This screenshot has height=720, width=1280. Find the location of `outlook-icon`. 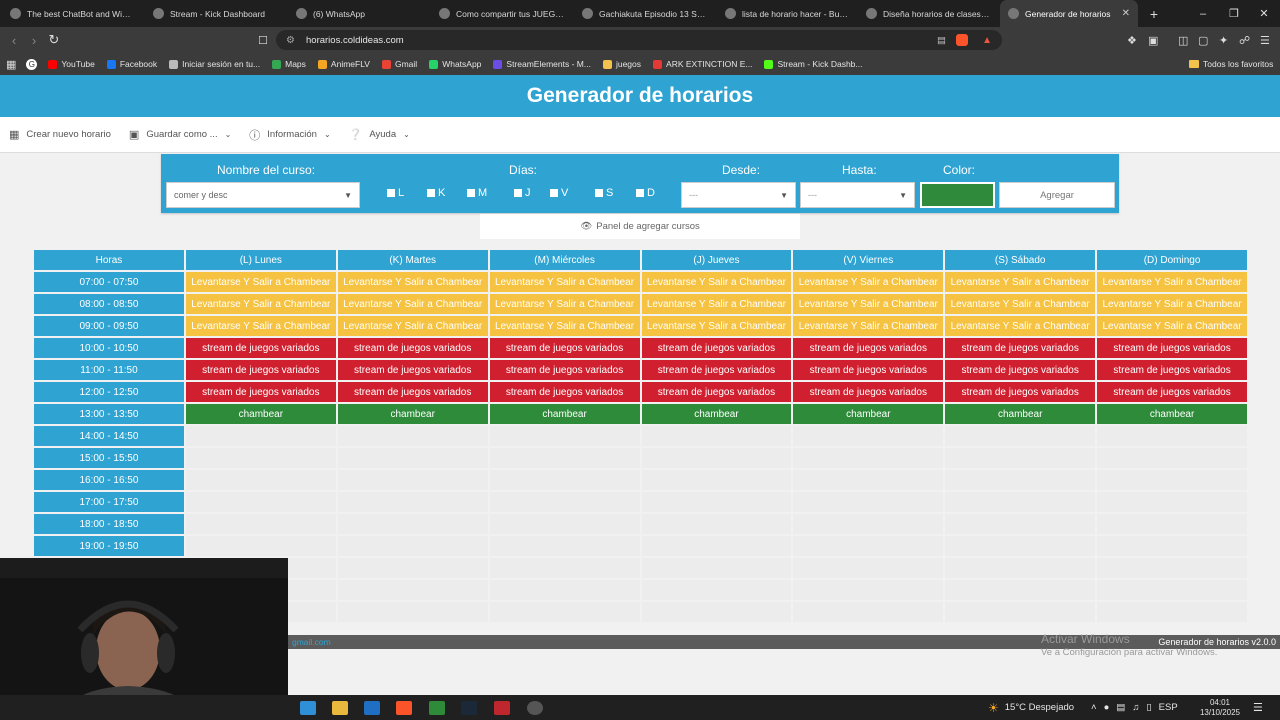

outlook-icon is located at coordinates (372, 708).